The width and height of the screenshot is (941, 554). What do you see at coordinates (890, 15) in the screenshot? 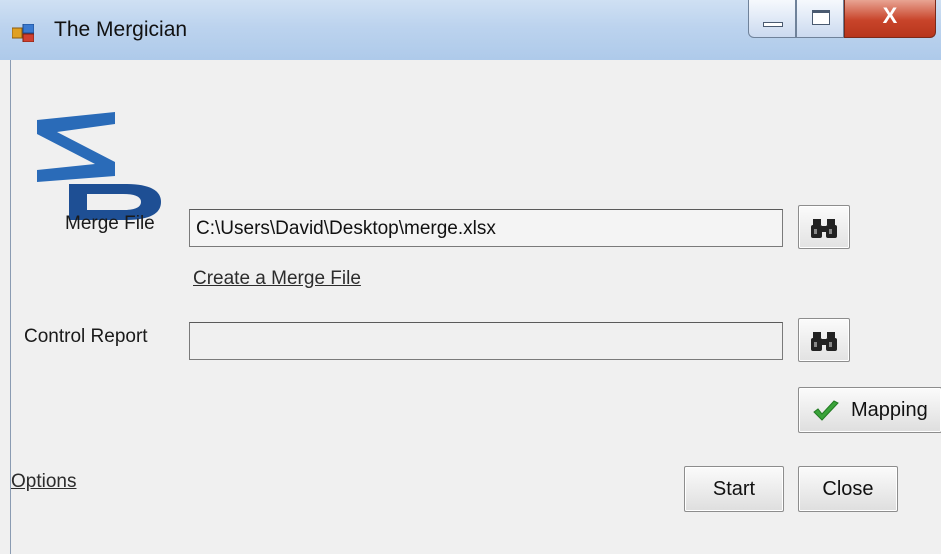
I see `close-icon: X` at bounding box center [890, 15].